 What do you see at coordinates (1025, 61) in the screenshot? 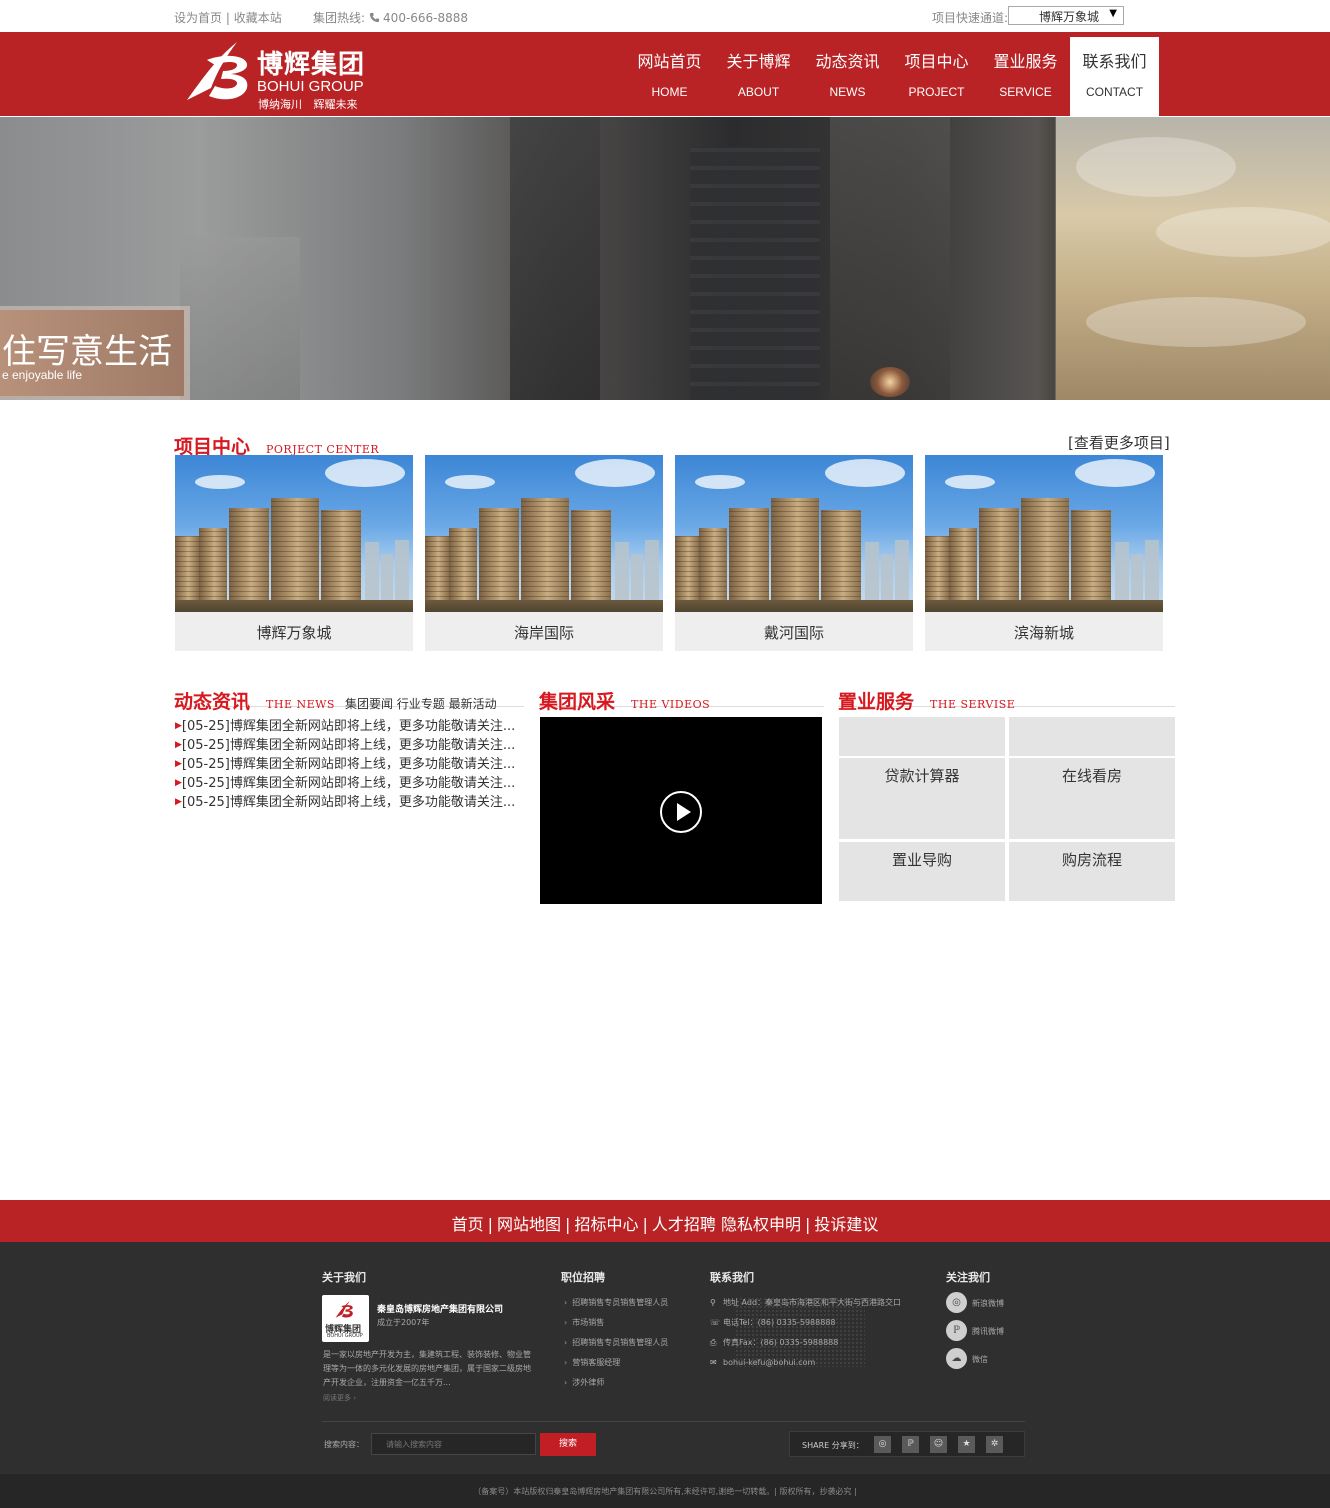
I see `nav-label-cn: 置业服务` at bounding box center [1025, 61].